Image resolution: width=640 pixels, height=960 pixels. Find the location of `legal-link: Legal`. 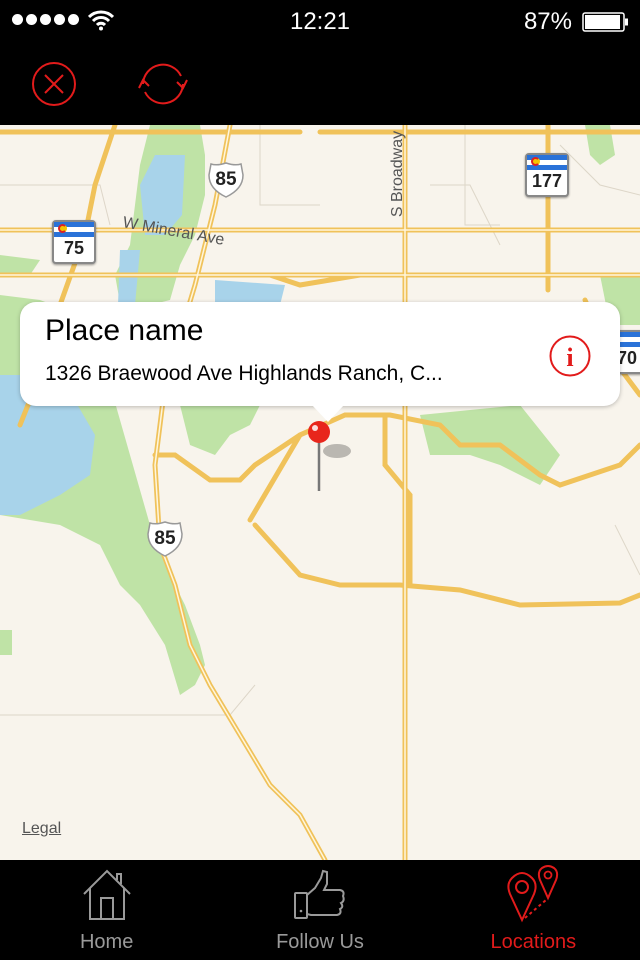

legal-link: Legal is located at coordinates (41, 829).